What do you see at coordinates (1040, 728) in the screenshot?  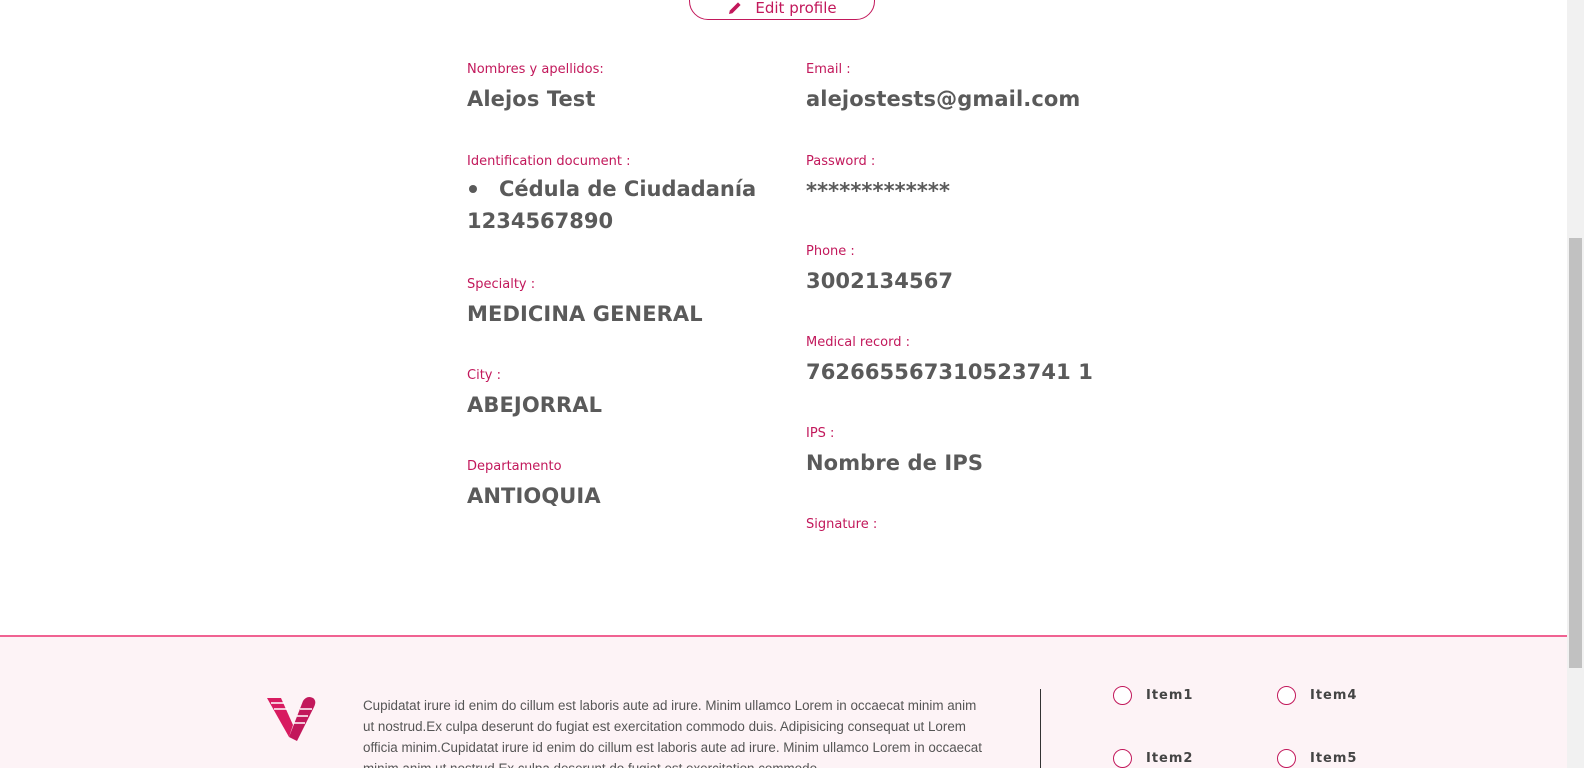 I see `footer-divider` at bounding box center [1040, 728].